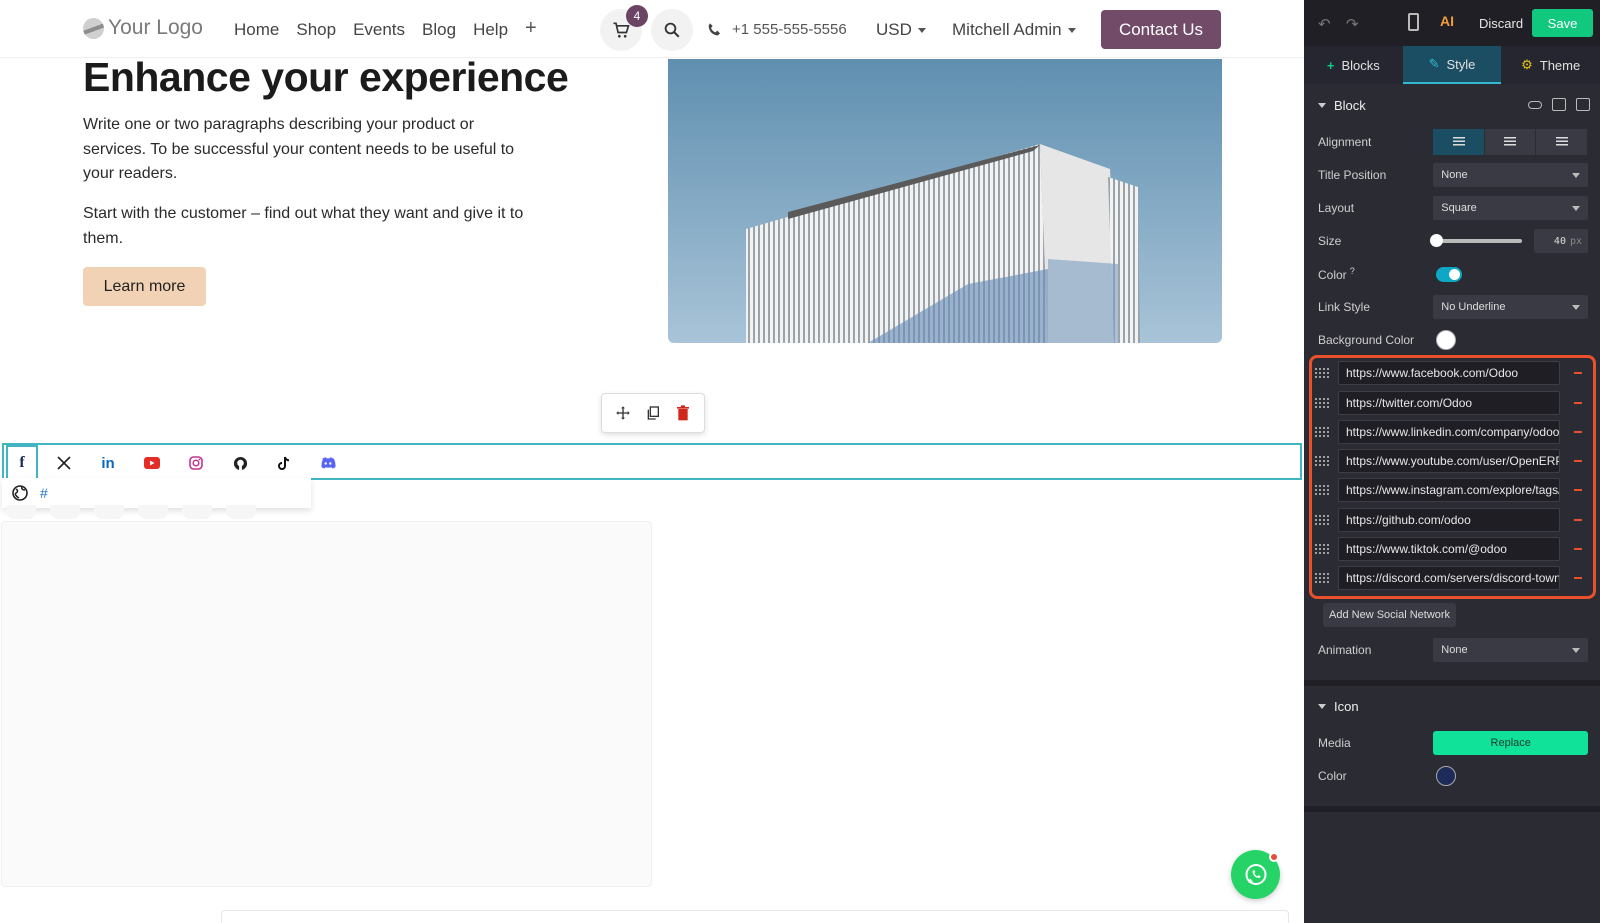 The height and width of the screenshot is (923, 1600). What do you see at coordinates (1510, 650) in the screenshot?
I see `animation-select: None` at bounding box center [1510, 650].